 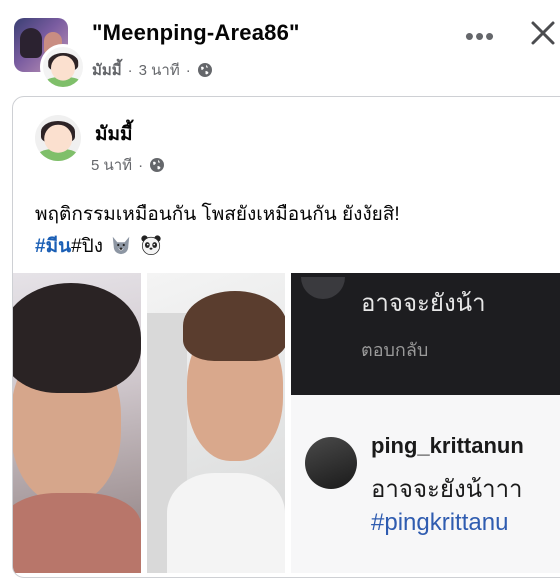 I want to click on sharer-avatar, so click(x=63, y=67).